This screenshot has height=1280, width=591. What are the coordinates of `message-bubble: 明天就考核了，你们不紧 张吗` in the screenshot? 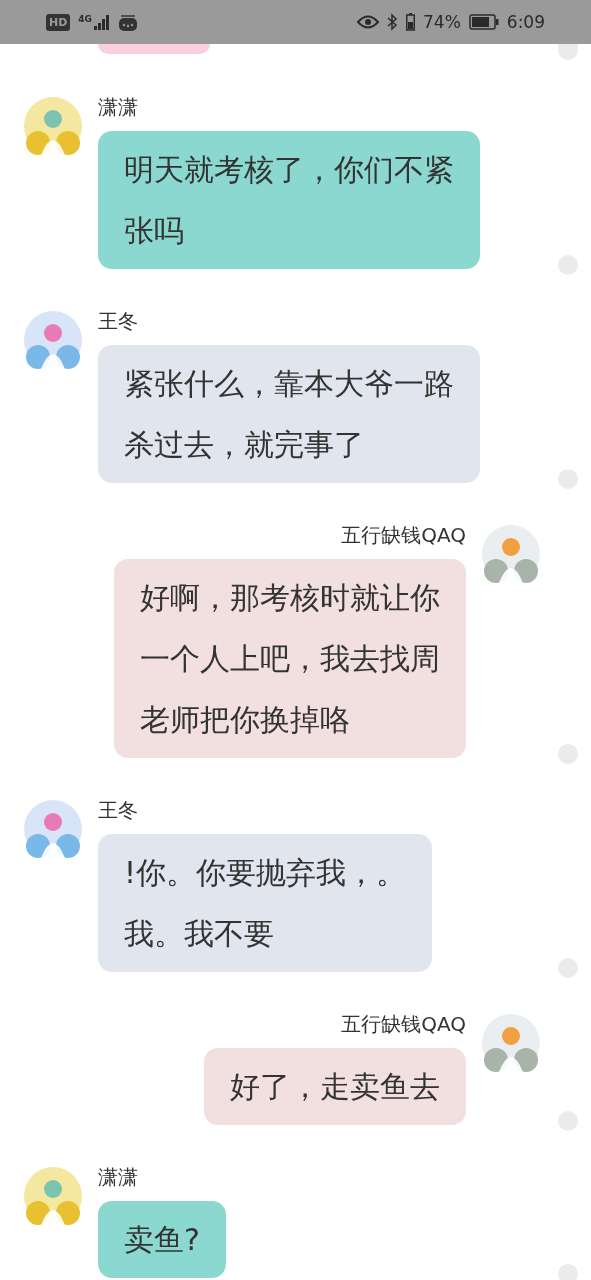 It's located at (289, 200).